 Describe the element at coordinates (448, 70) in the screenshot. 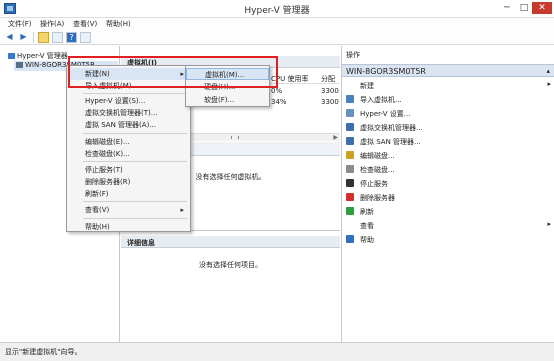

I see `actions-server-header: WIN-8GOR3SM0T5R ▴` at that location.